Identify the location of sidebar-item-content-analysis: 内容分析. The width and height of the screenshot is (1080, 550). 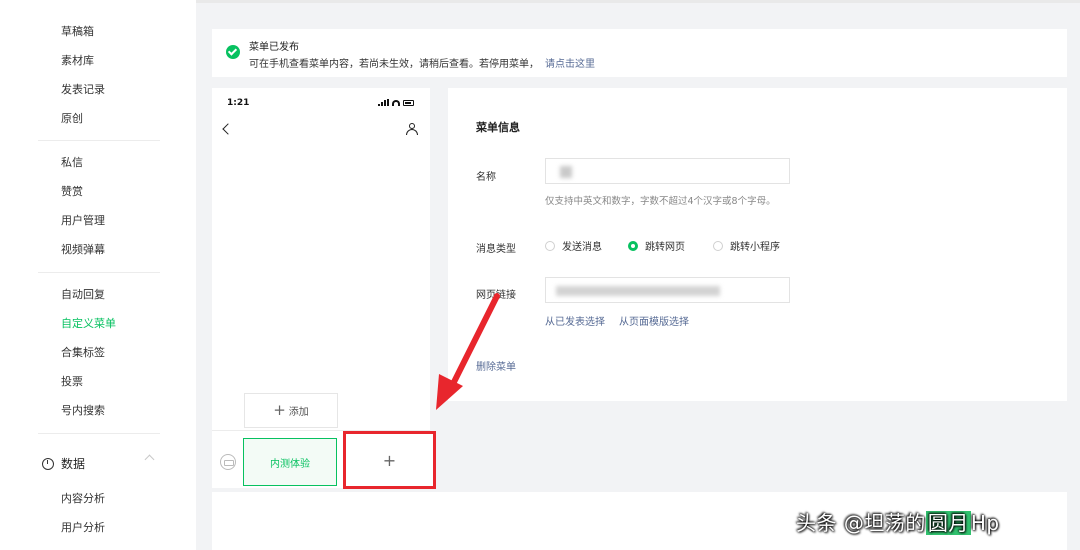
(83, 499).